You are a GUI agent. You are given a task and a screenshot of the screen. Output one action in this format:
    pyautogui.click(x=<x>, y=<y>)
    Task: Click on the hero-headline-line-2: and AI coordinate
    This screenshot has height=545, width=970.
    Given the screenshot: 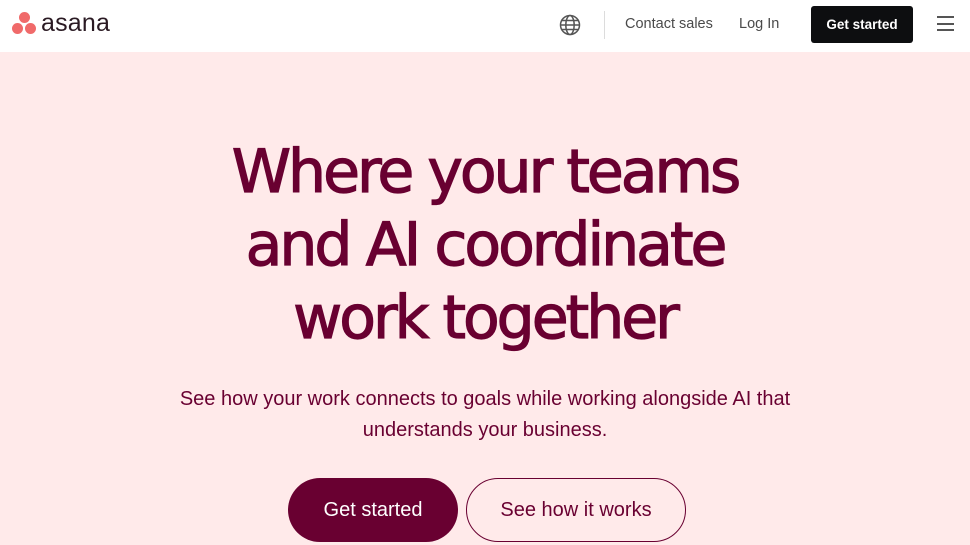 What is the action you would take?
    pyautogui.click(x=486, y=245)
    